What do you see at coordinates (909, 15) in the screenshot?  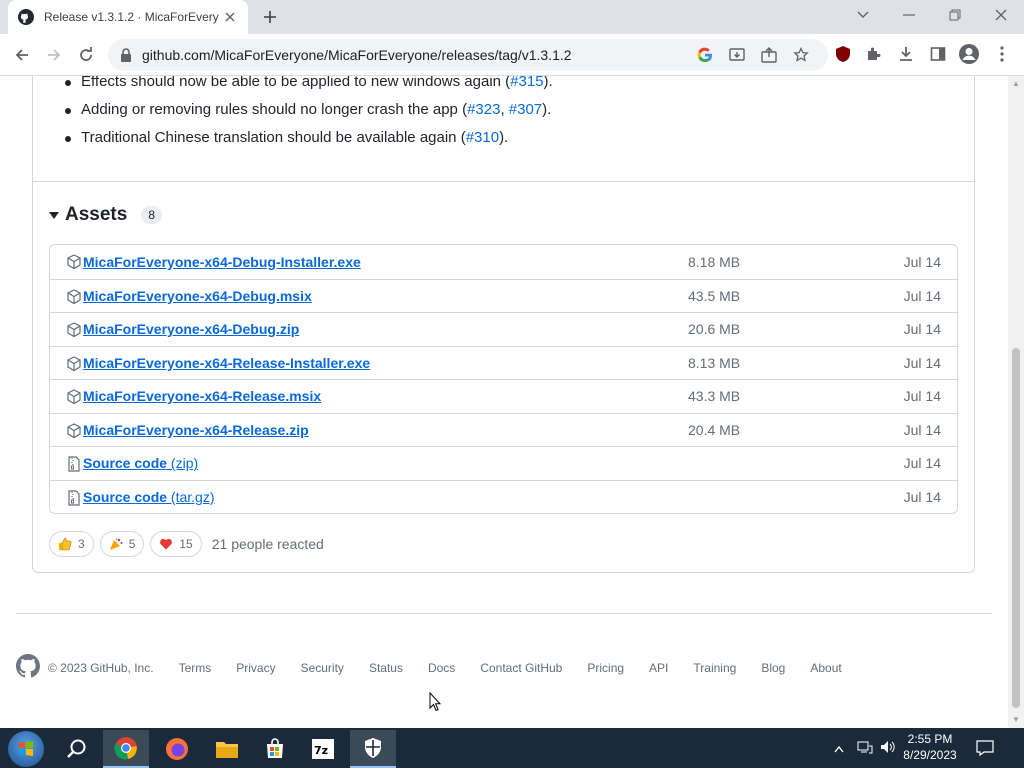 I see `minimize-button` at bounding box center [909, 15].